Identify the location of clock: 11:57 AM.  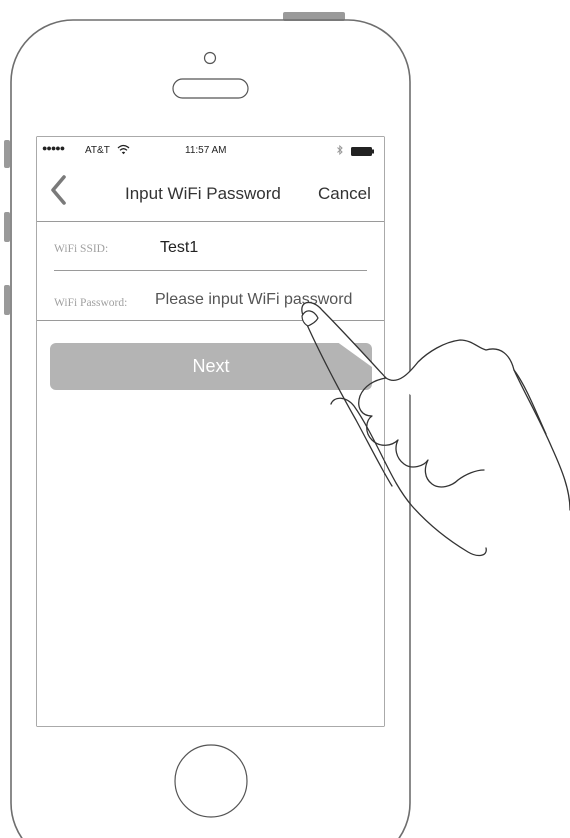
(206, 150).